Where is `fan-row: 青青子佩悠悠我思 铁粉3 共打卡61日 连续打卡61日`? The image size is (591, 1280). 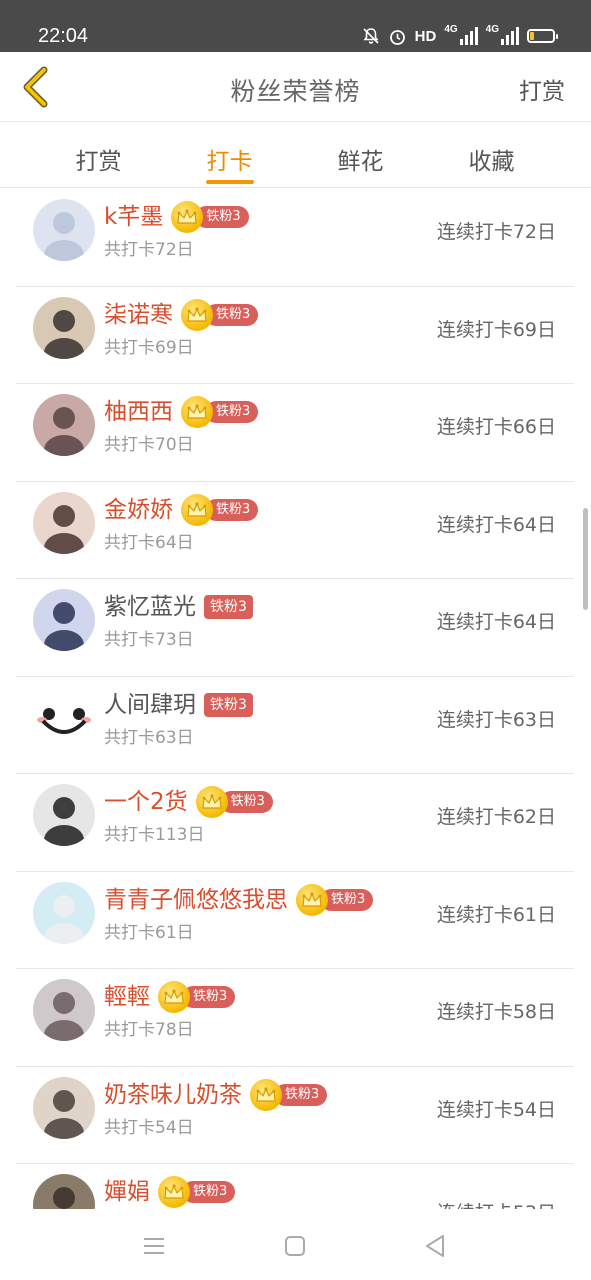 fan-row: 青青子佩悠悠我思 铁粉3 共打卡61日 连续打卡61日 is located at coordinates (295, 920).